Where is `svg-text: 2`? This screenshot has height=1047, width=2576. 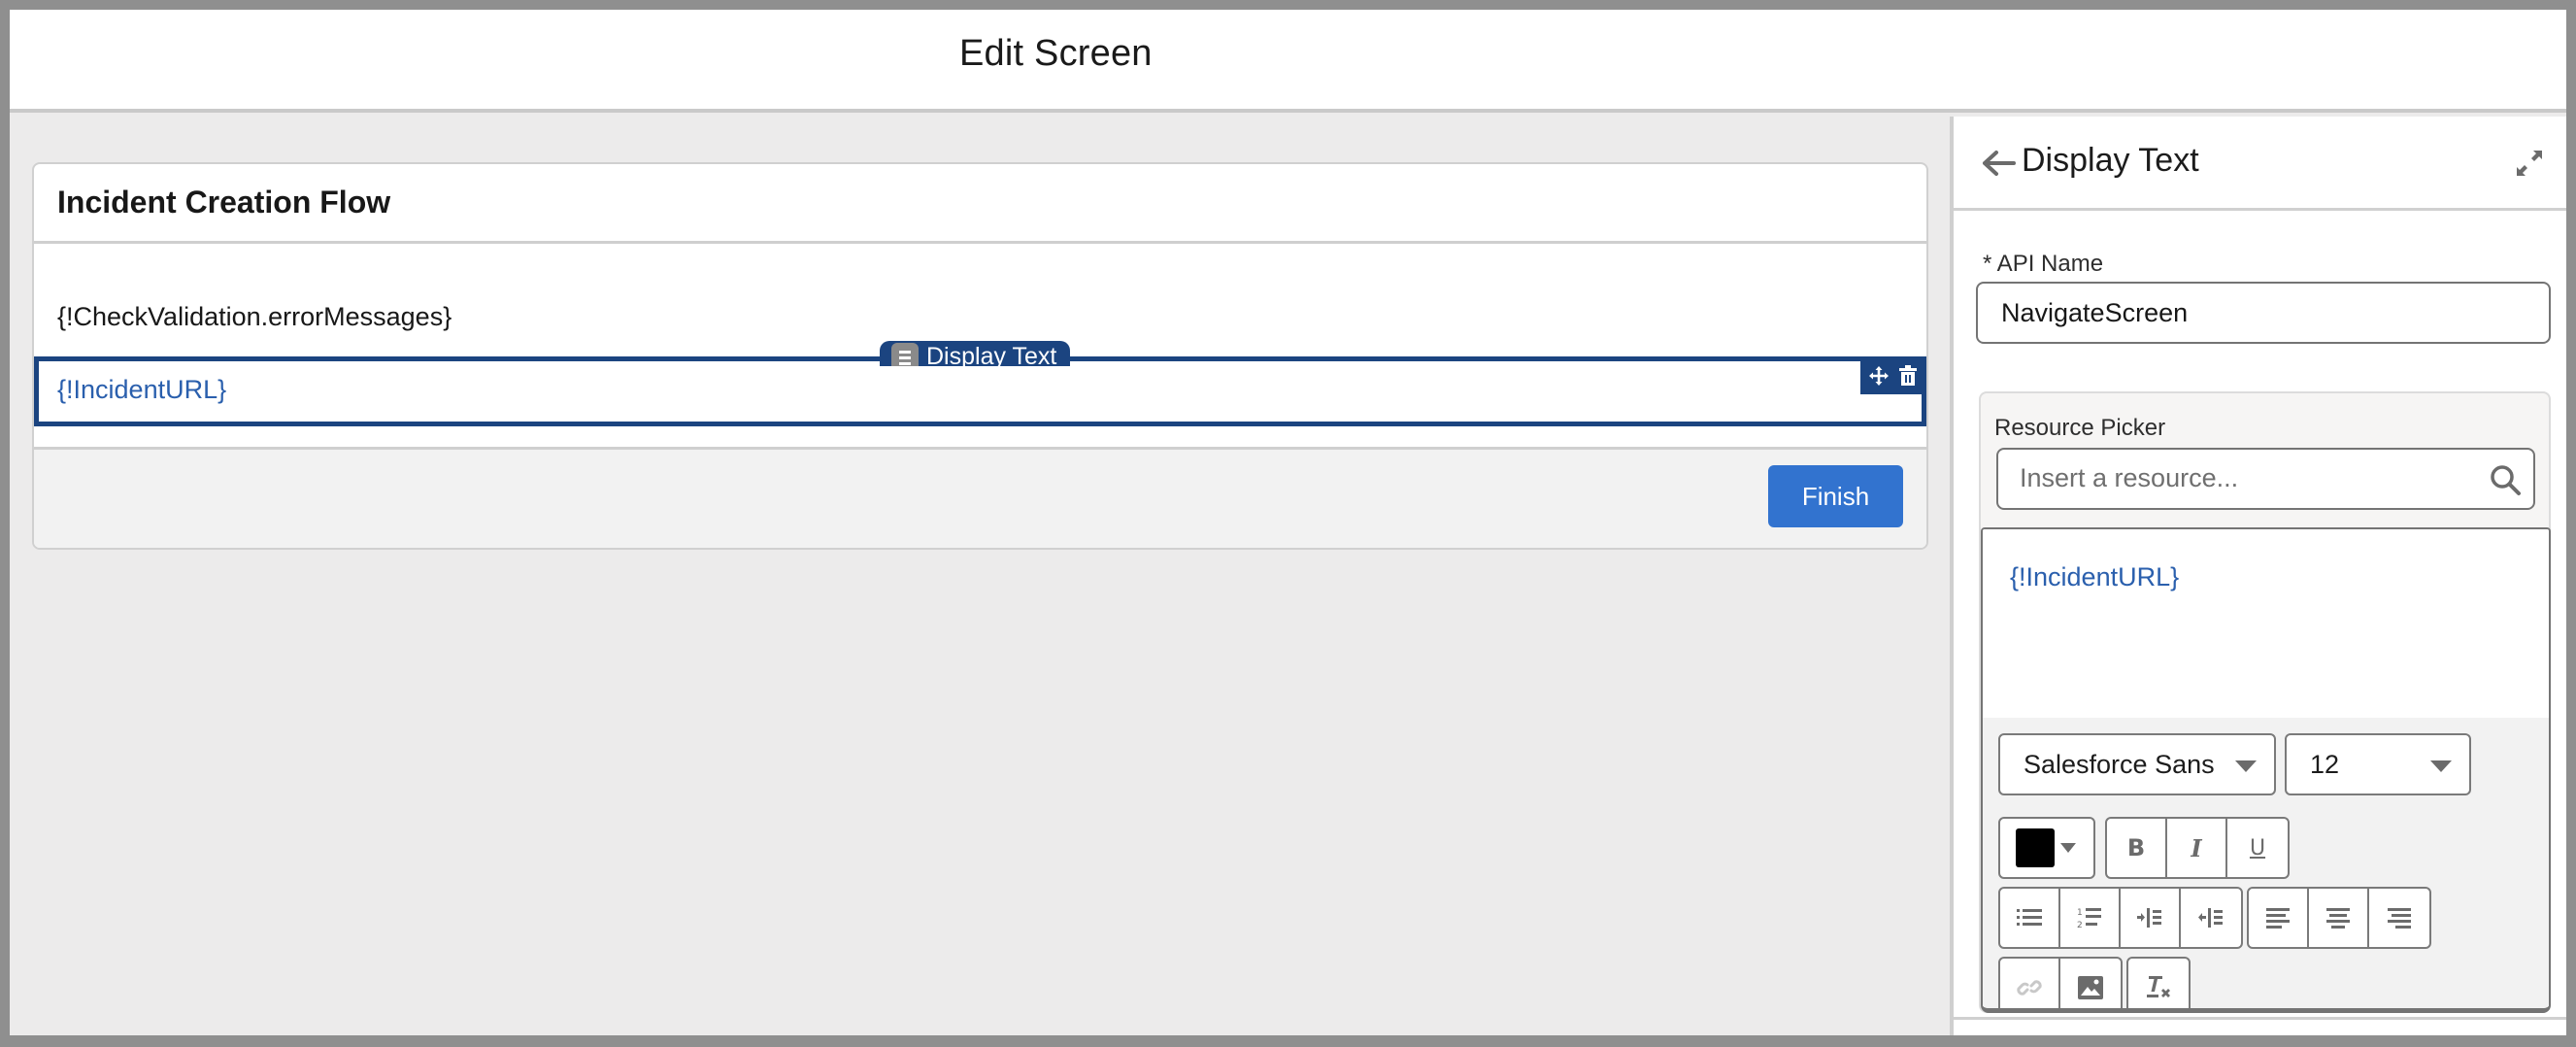 svg-text: 2 is located at coordinates (2080, 925).